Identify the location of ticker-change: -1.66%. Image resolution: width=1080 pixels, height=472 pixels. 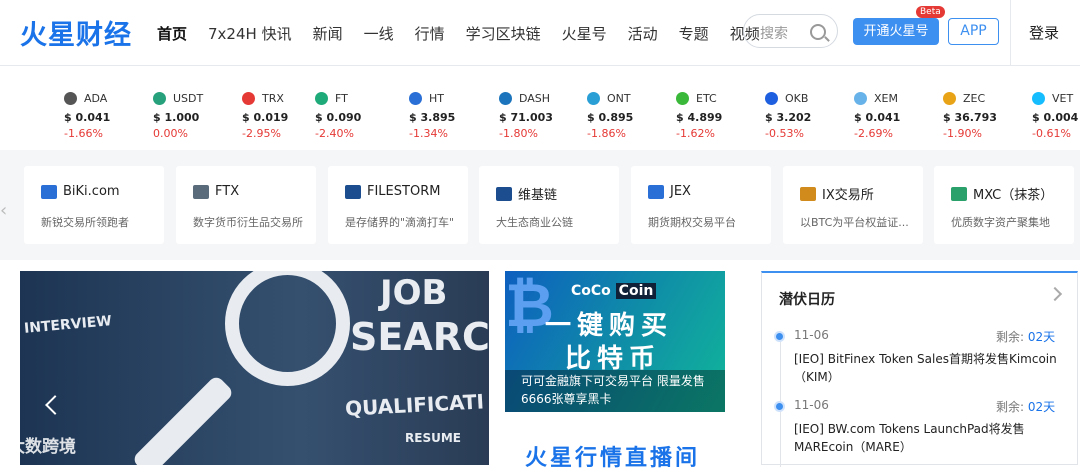
(83, 133).